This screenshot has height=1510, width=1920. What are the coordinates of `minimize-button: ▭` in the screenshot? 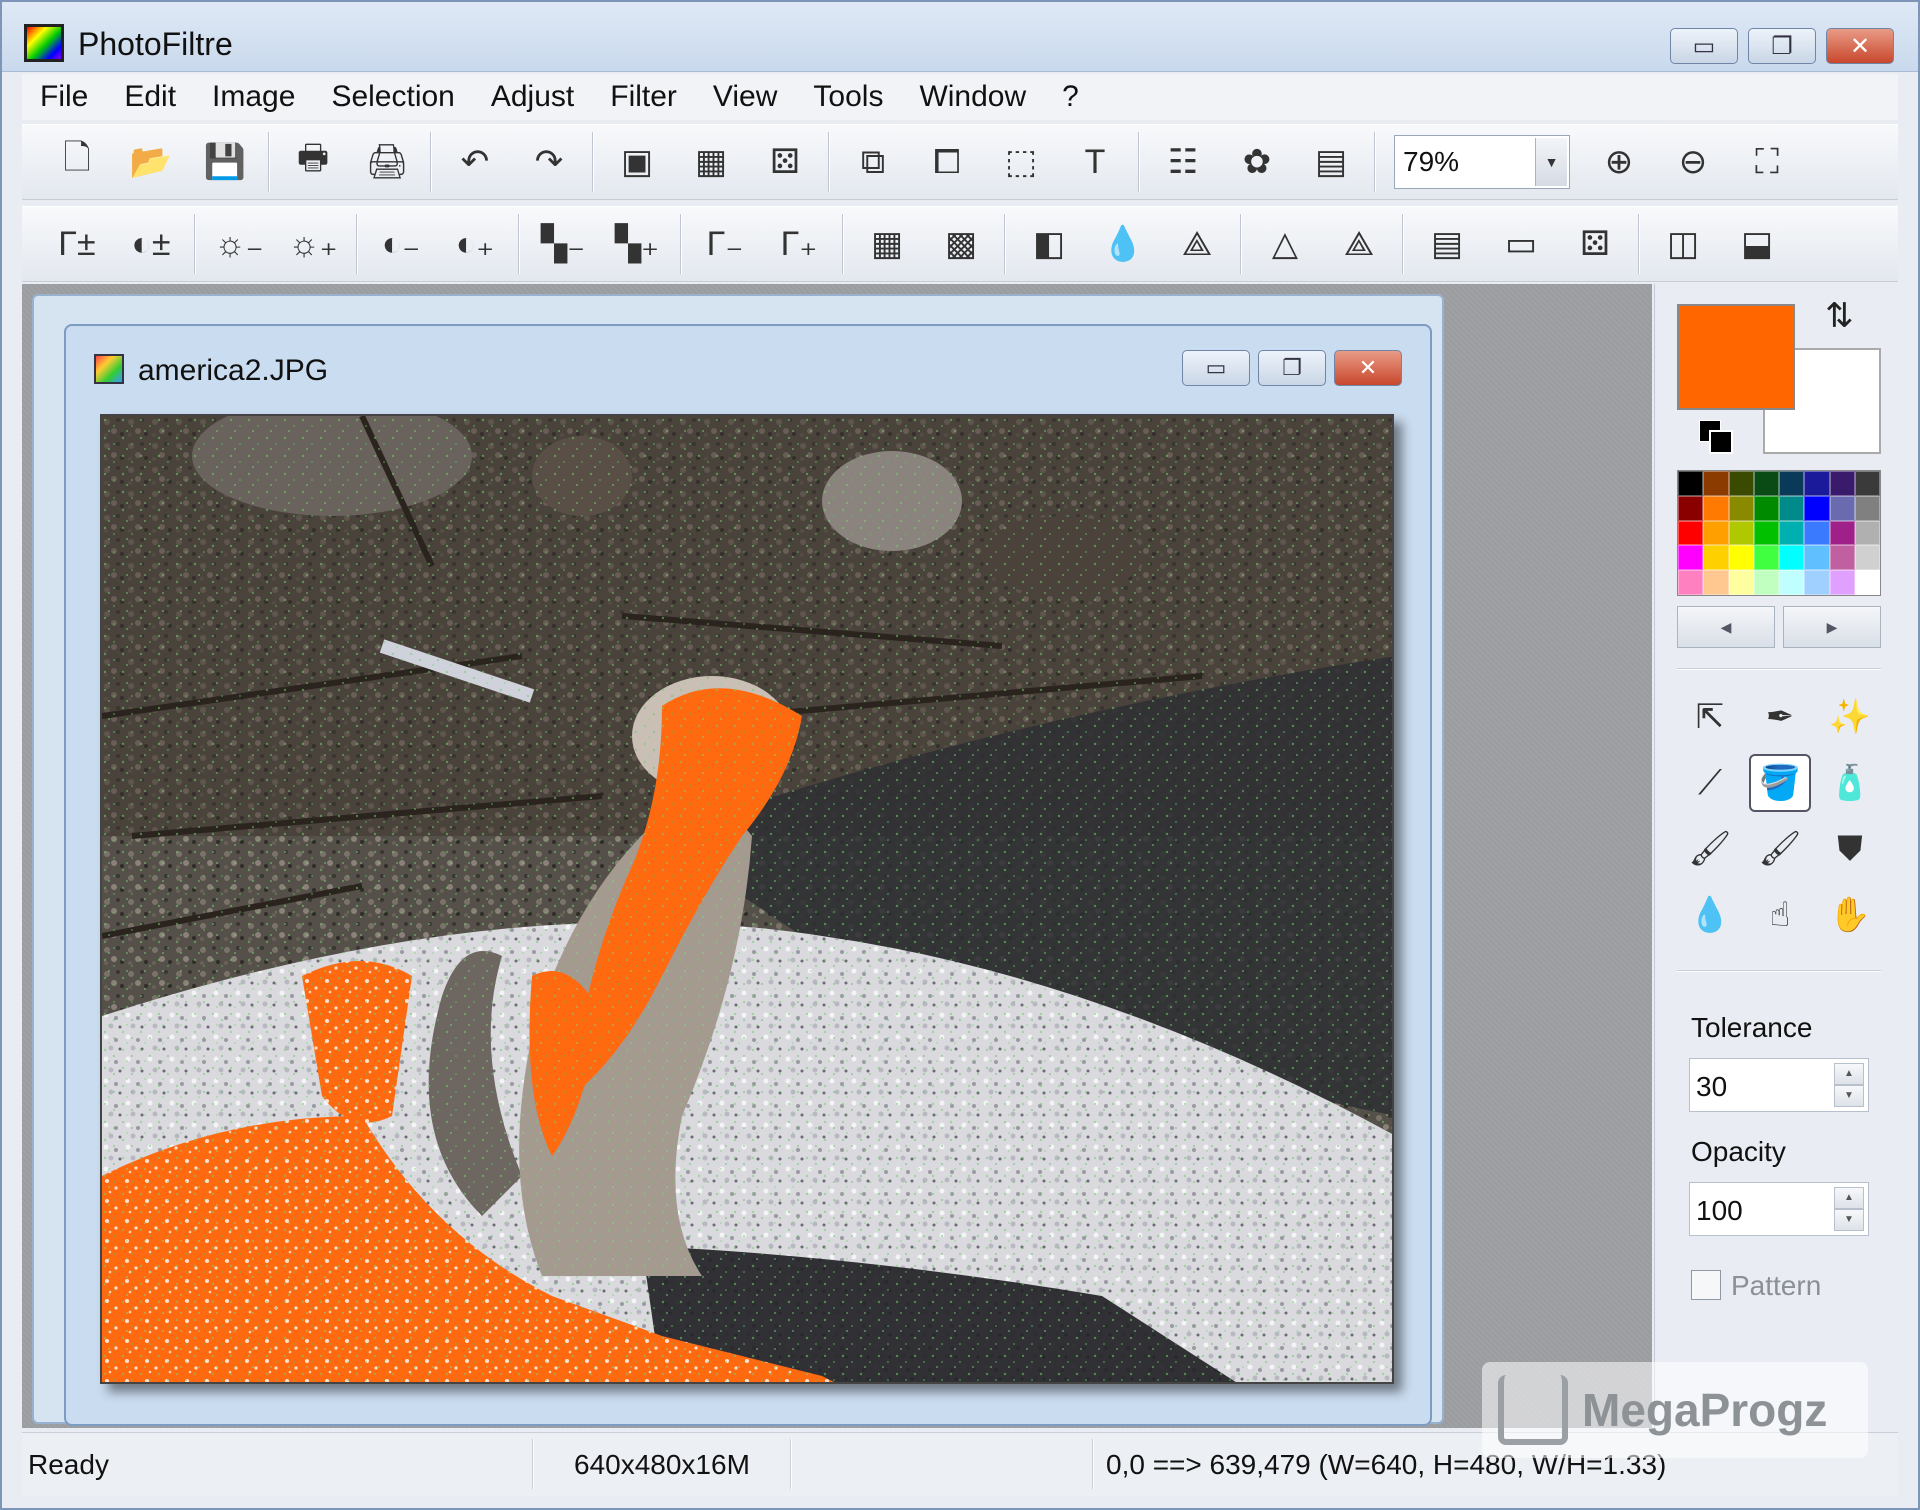 It's located at (1704, 46).